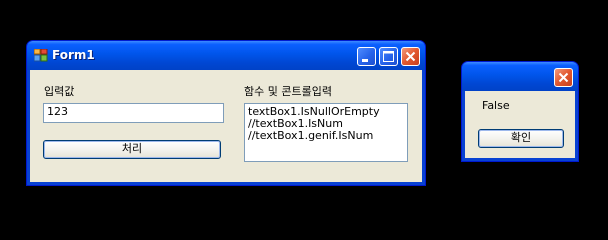 The image size is (608, 240). I want to click on input-label: 입력값, so click(59, 91).